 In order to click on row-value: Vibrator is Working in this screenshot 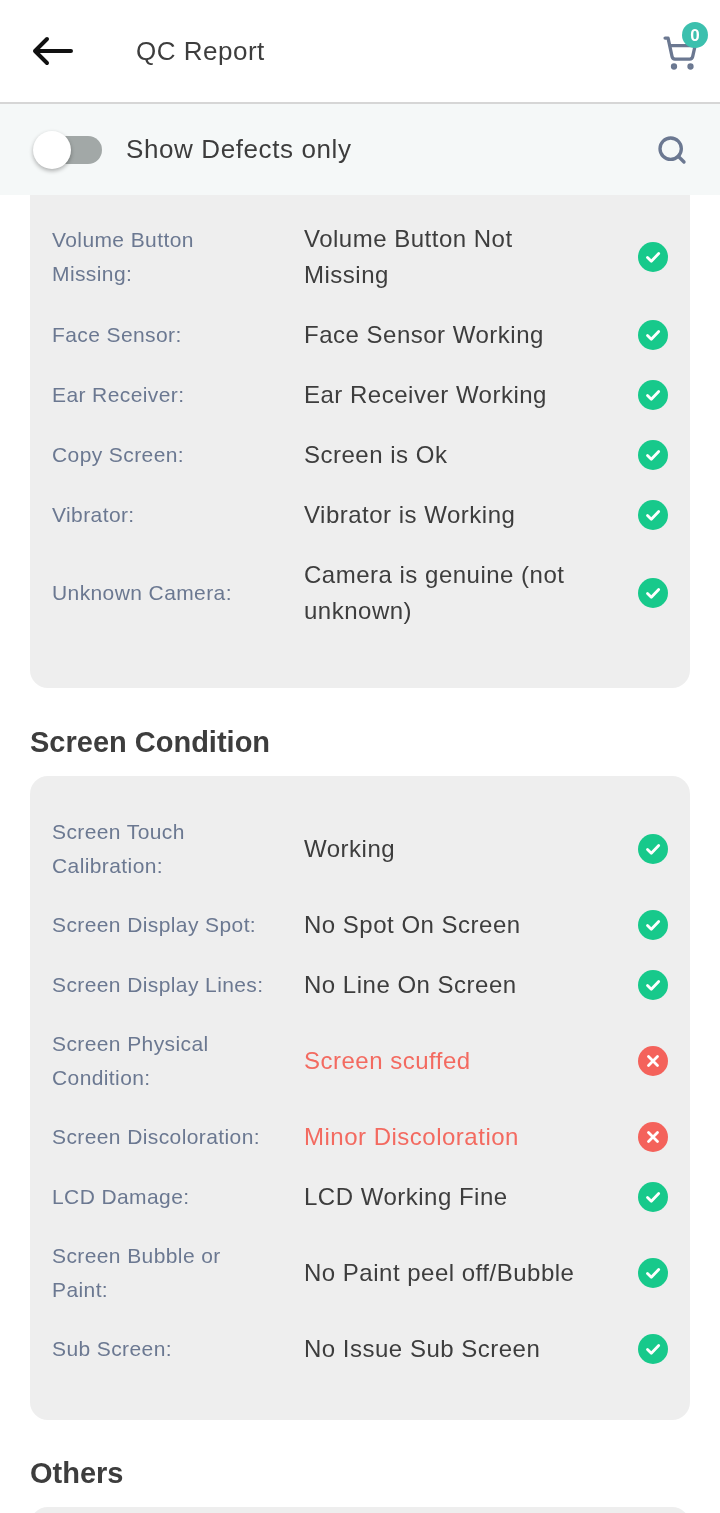, I will do `click(410, 515)`.